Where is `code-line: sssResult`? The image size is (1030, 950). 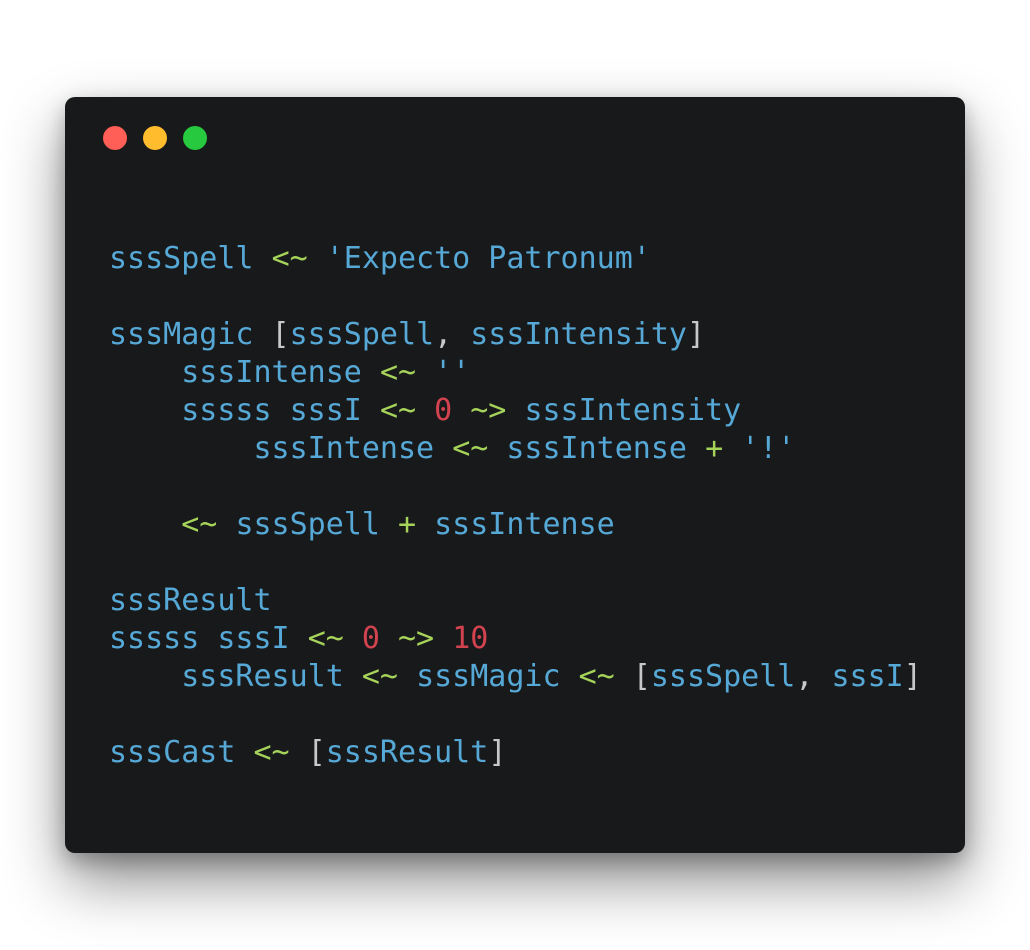 code-line: sssResult is located at coordinates (515, 601).